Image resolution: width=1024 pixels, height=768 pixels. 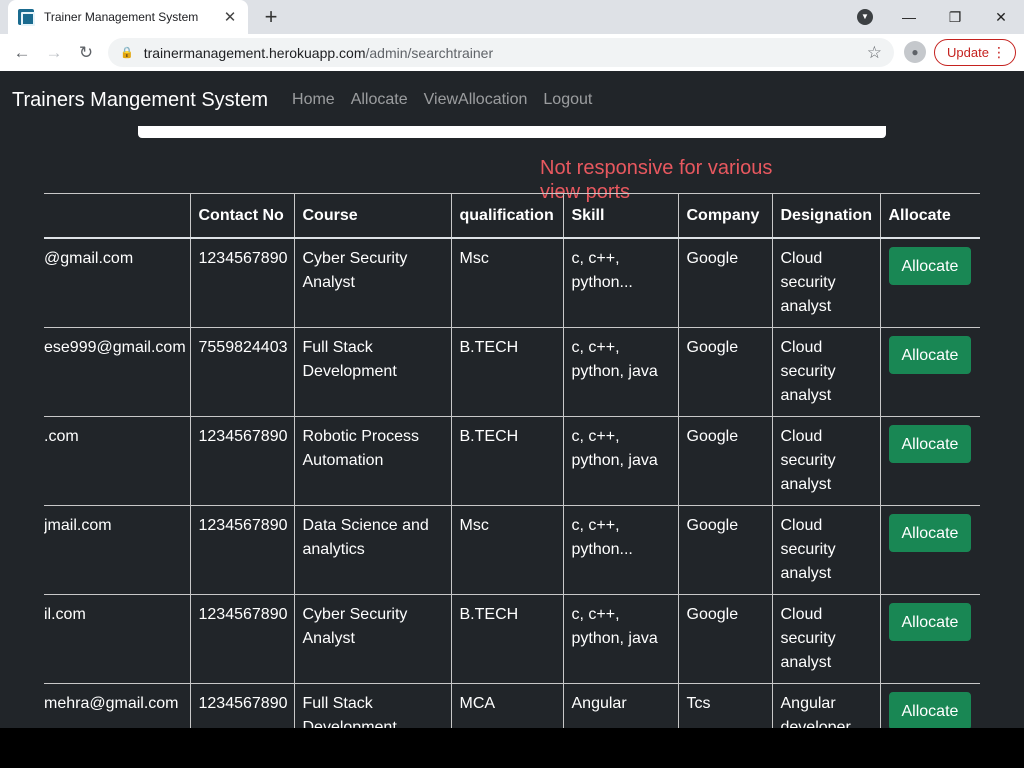 I want to click on restore-icon: ❐, so click(x=955, y=17).